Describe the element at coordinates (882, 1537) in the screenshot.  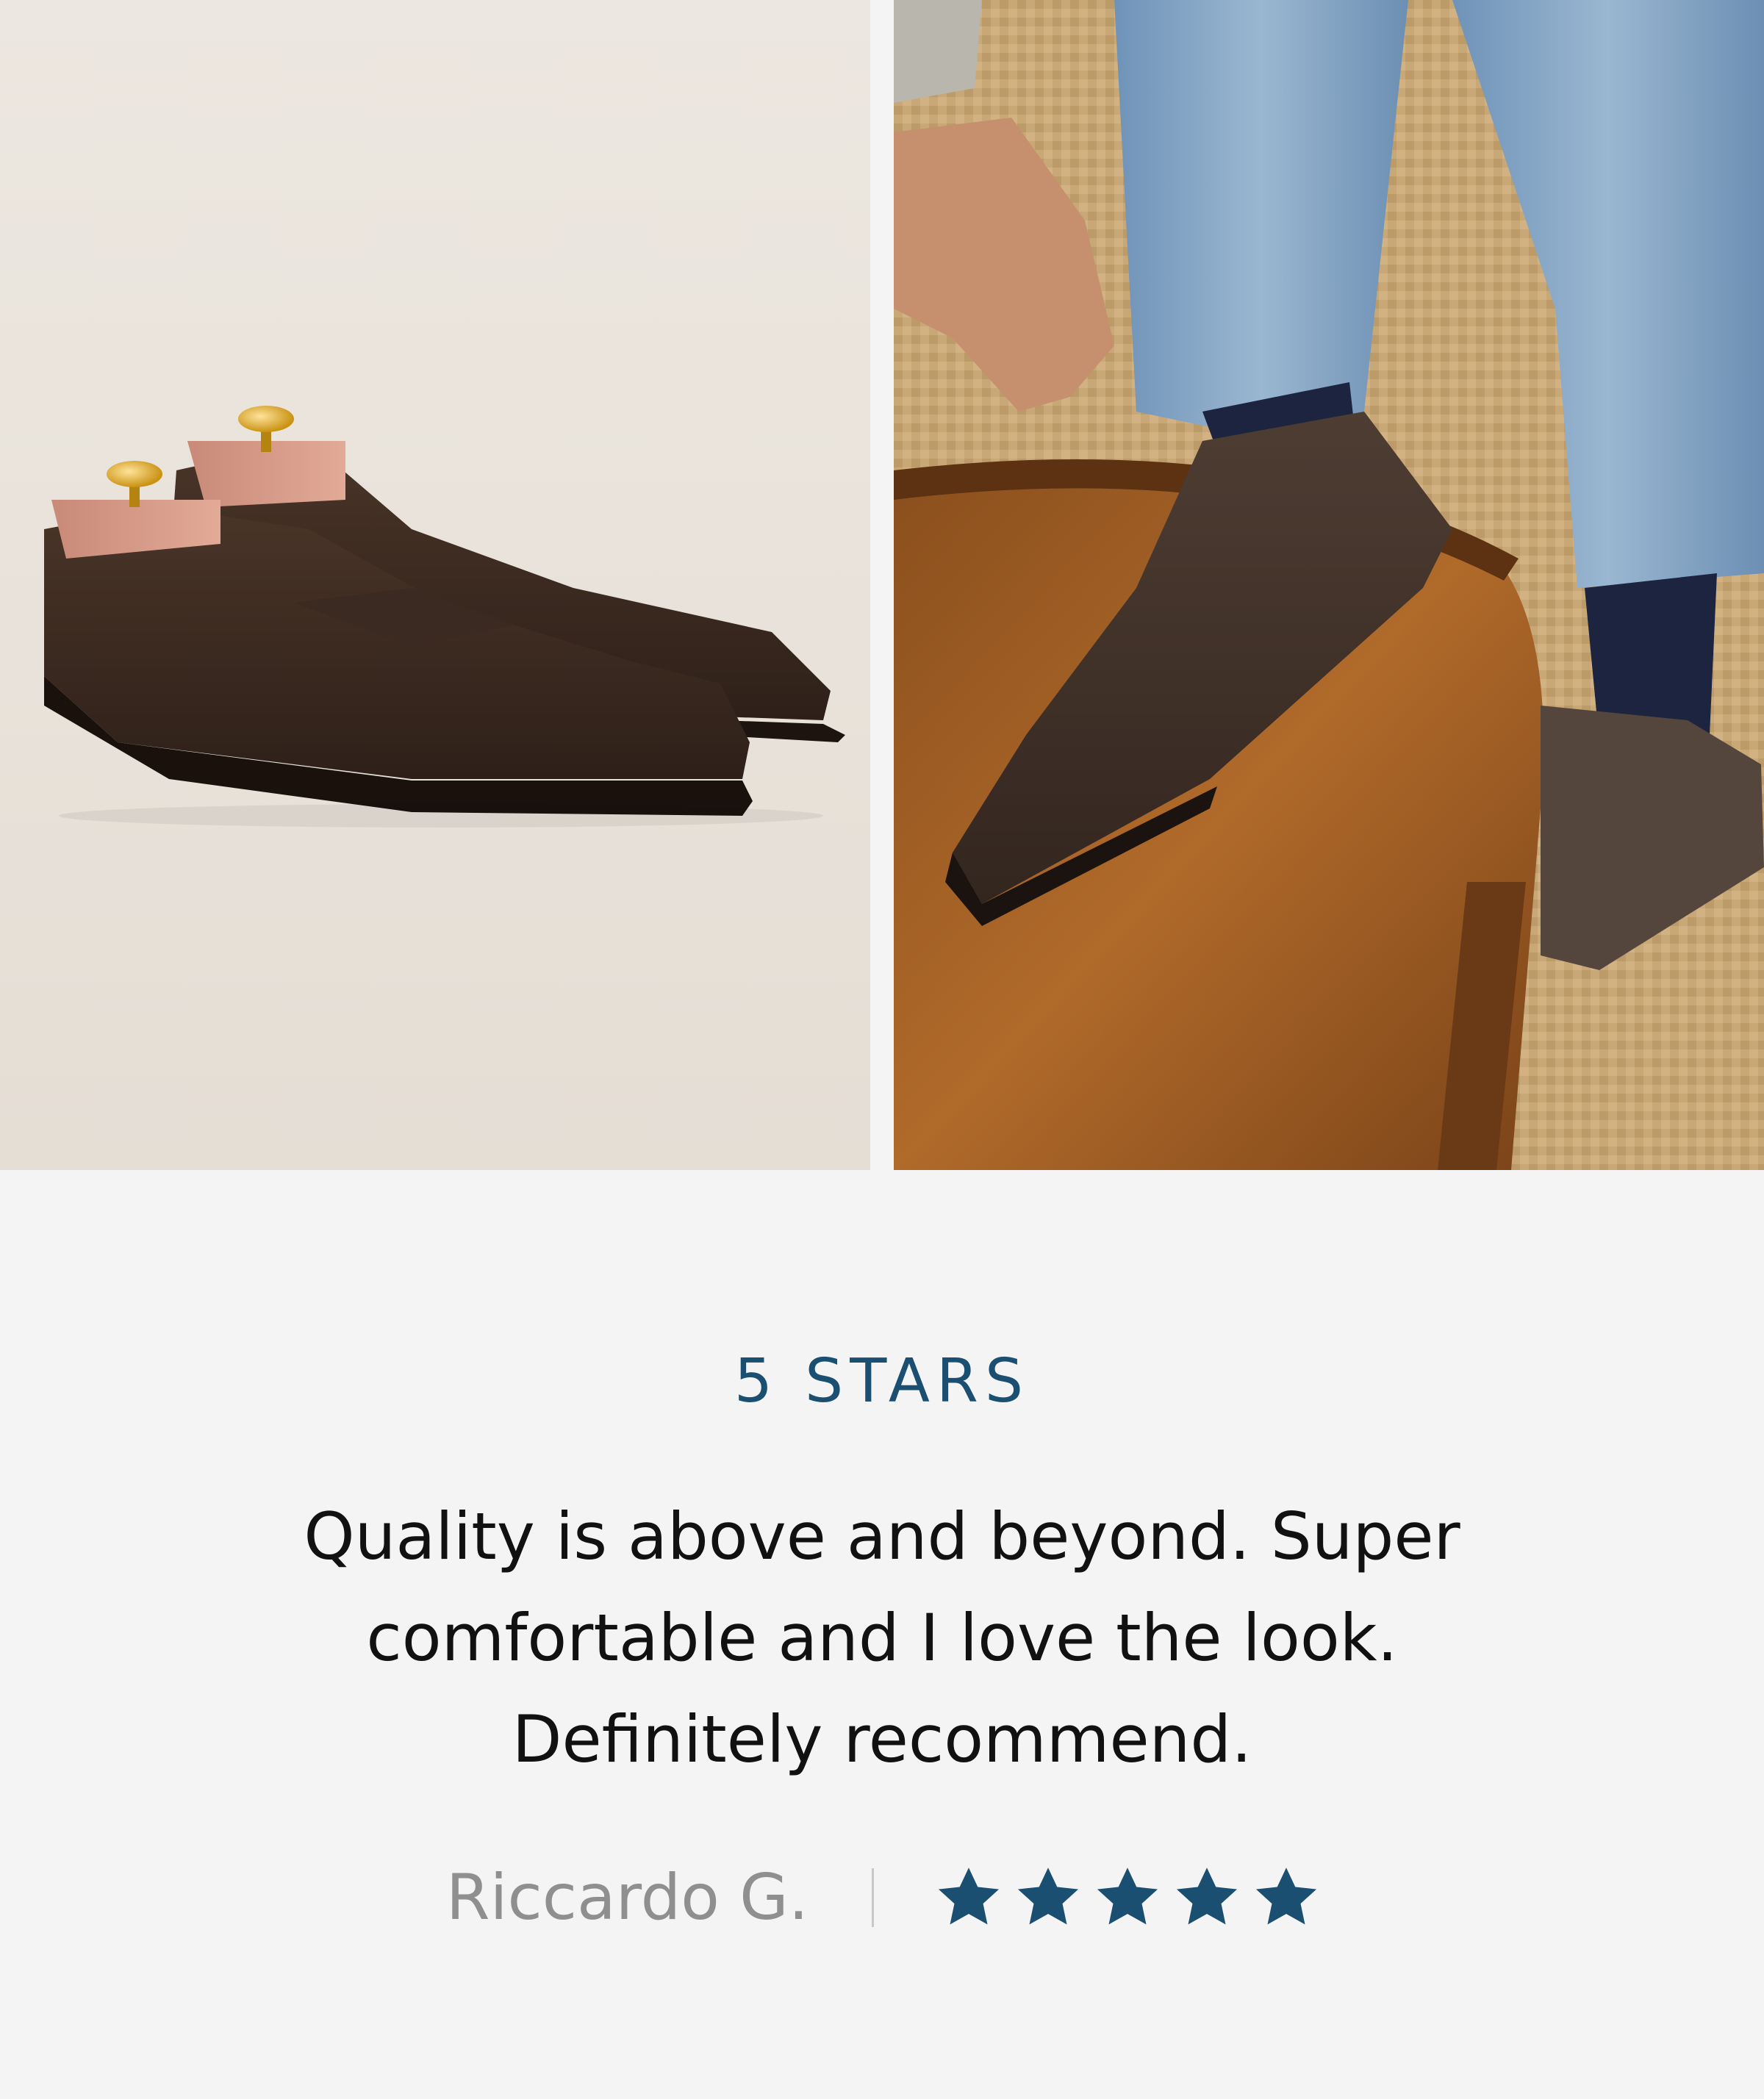
I see `review-quote-line: Quality is above and beyond. Super` at that location.